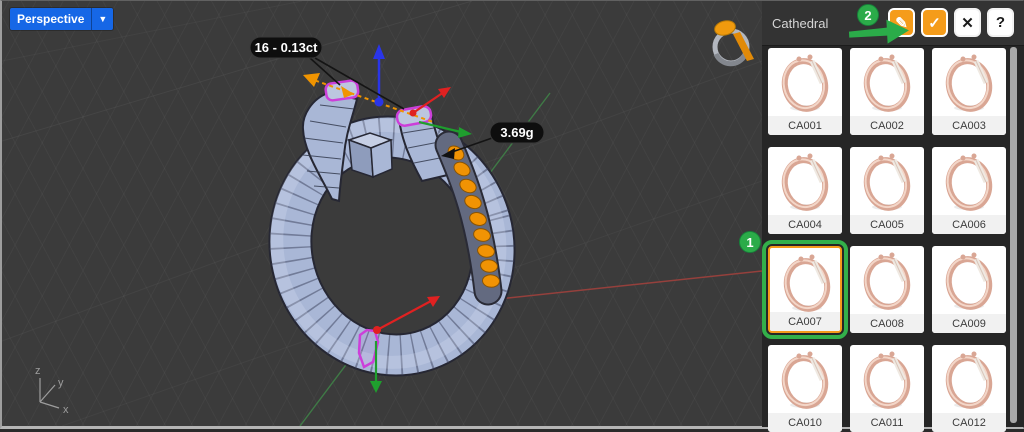 The width and height of the screenshot is (1024, 432). I want to click on thumbnail-card: CA002, so click(887, 91).